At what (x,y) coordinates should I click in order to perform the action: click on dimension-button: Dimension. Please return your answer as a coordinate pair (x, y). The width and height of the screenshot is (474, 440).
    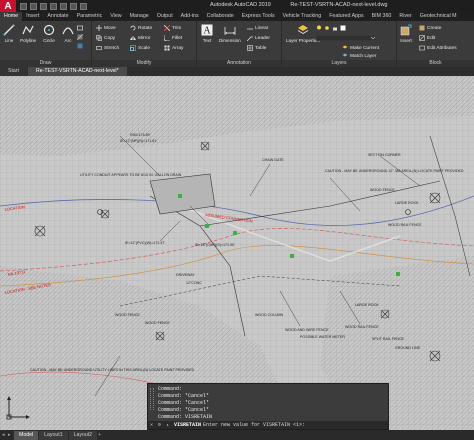
    Looking at the image, I should click on (230, 33).